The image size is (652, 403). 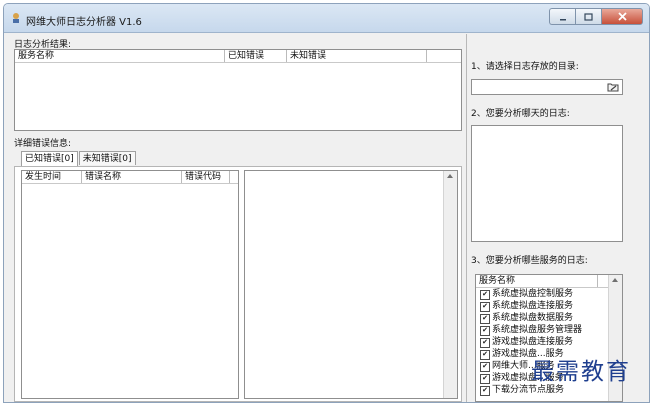 I want to click on details-header-divider, so click(x=130, y=183).